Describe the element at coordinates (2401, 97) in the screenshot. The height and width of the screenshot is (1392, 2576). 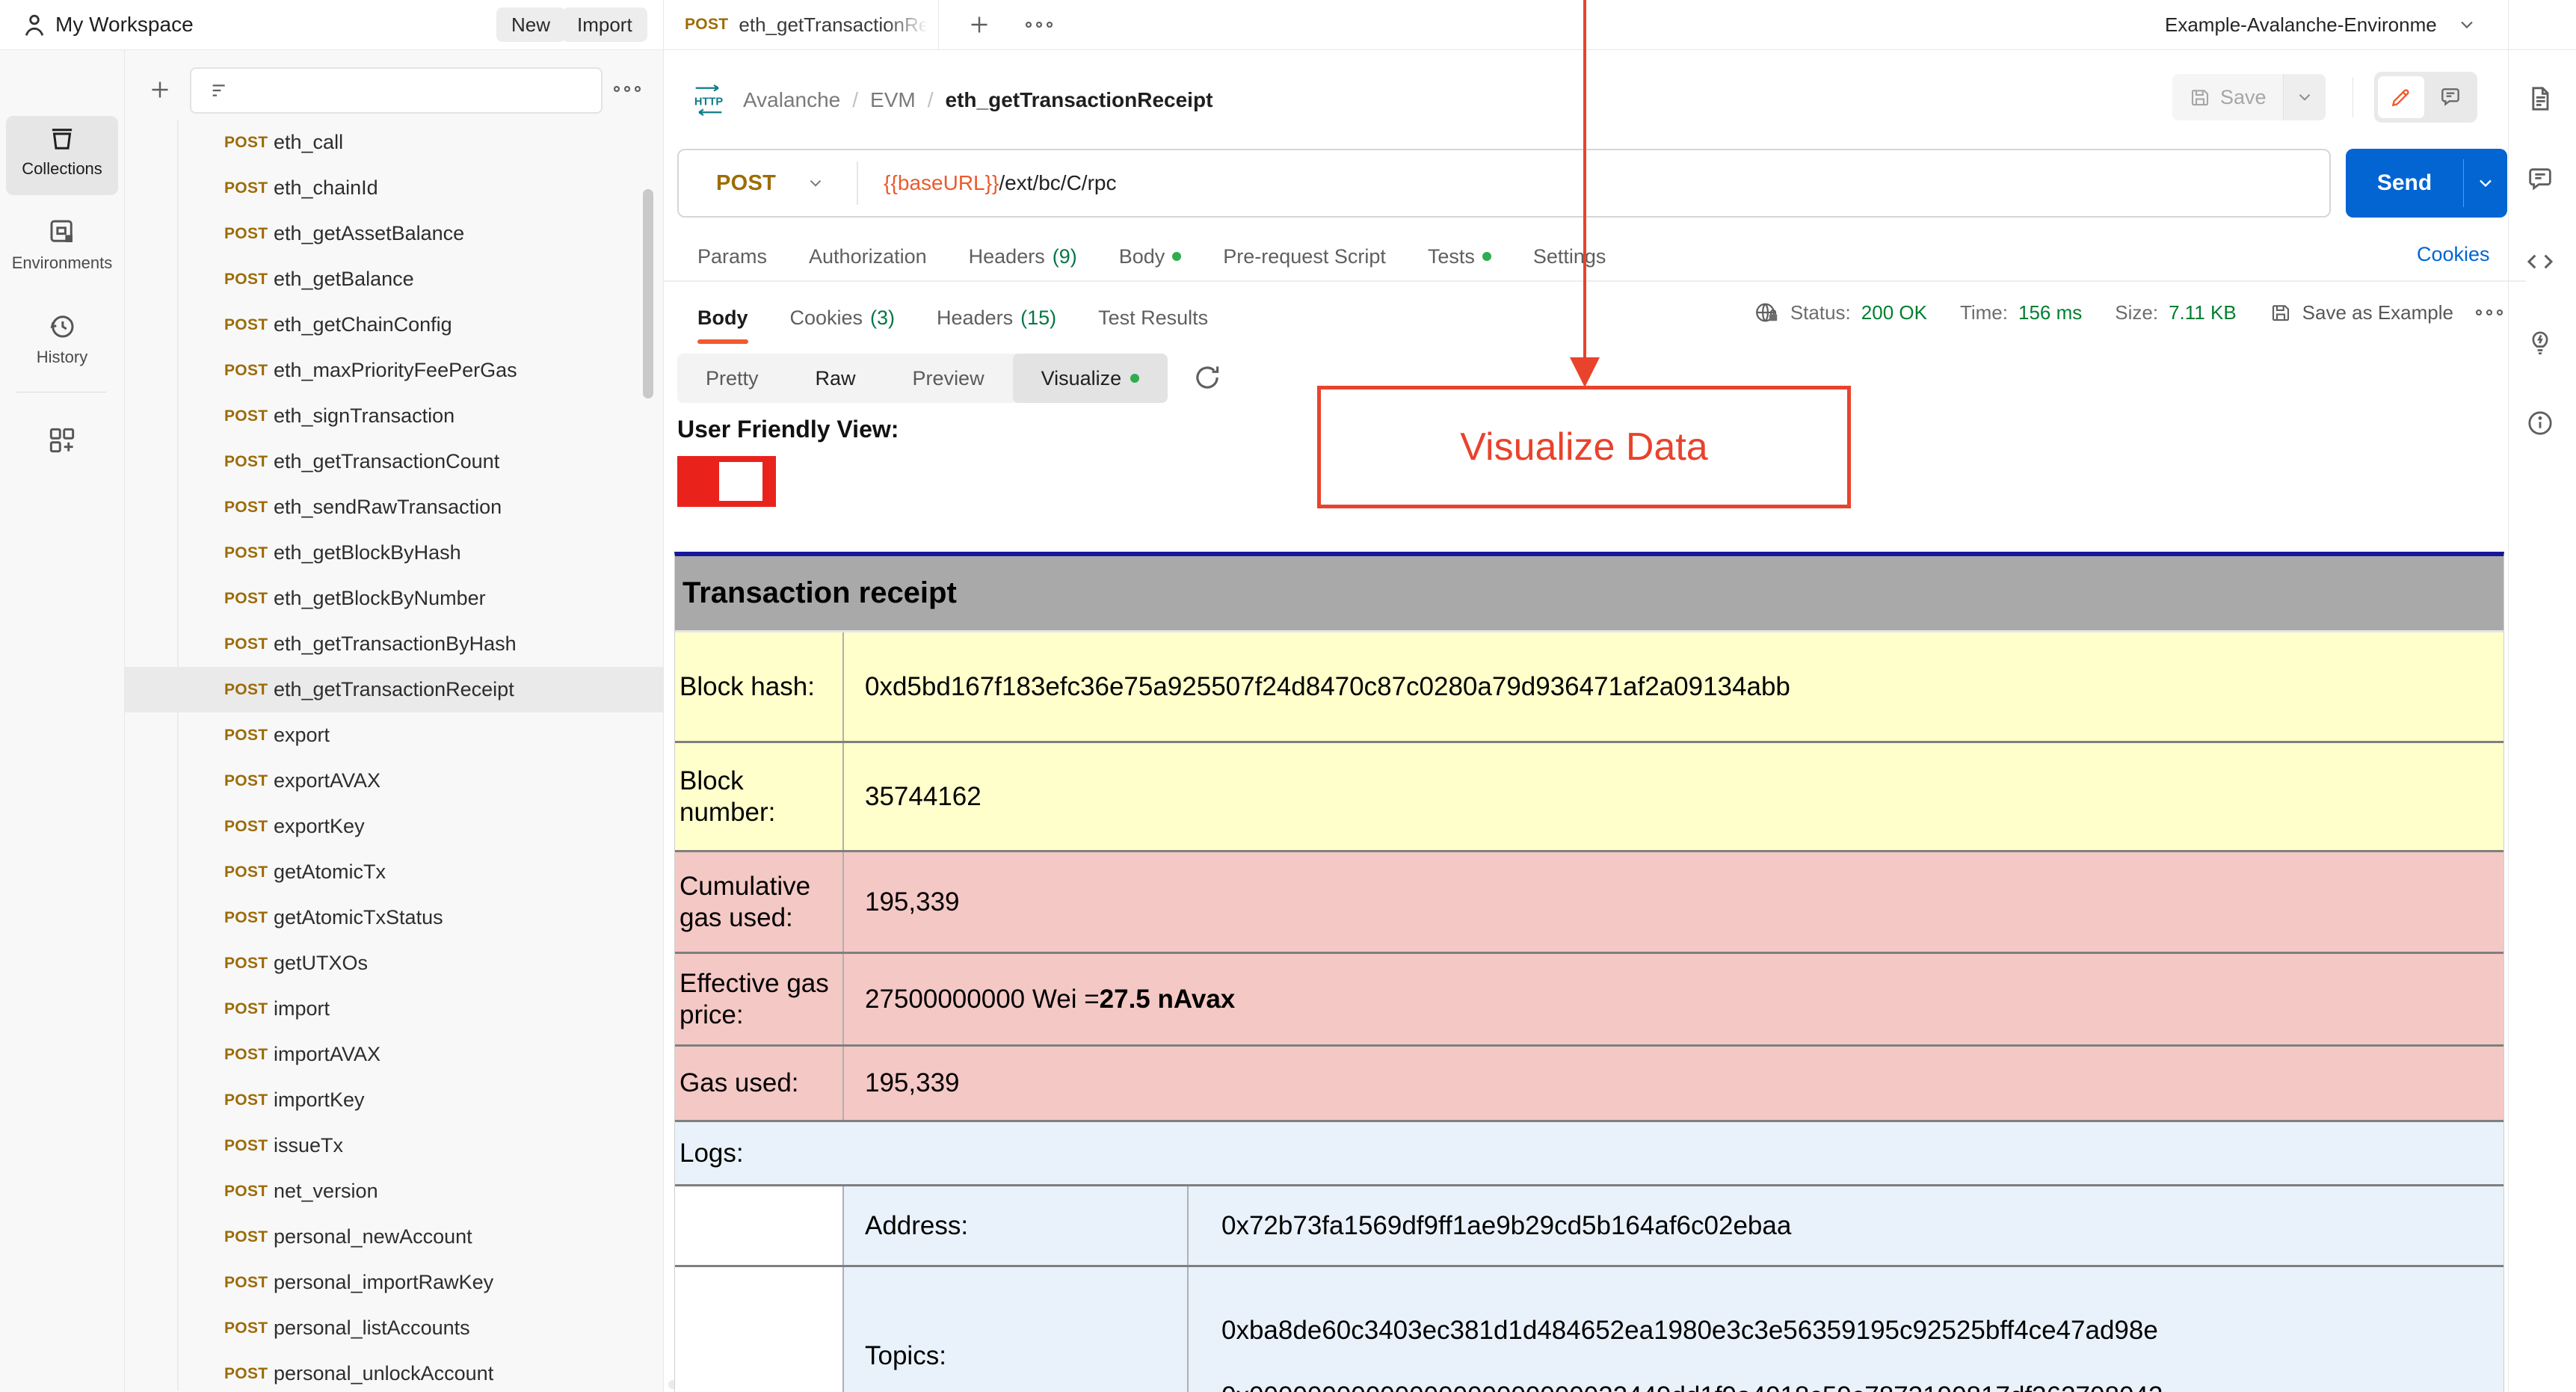
I see `edit-documentation-button` at that location.